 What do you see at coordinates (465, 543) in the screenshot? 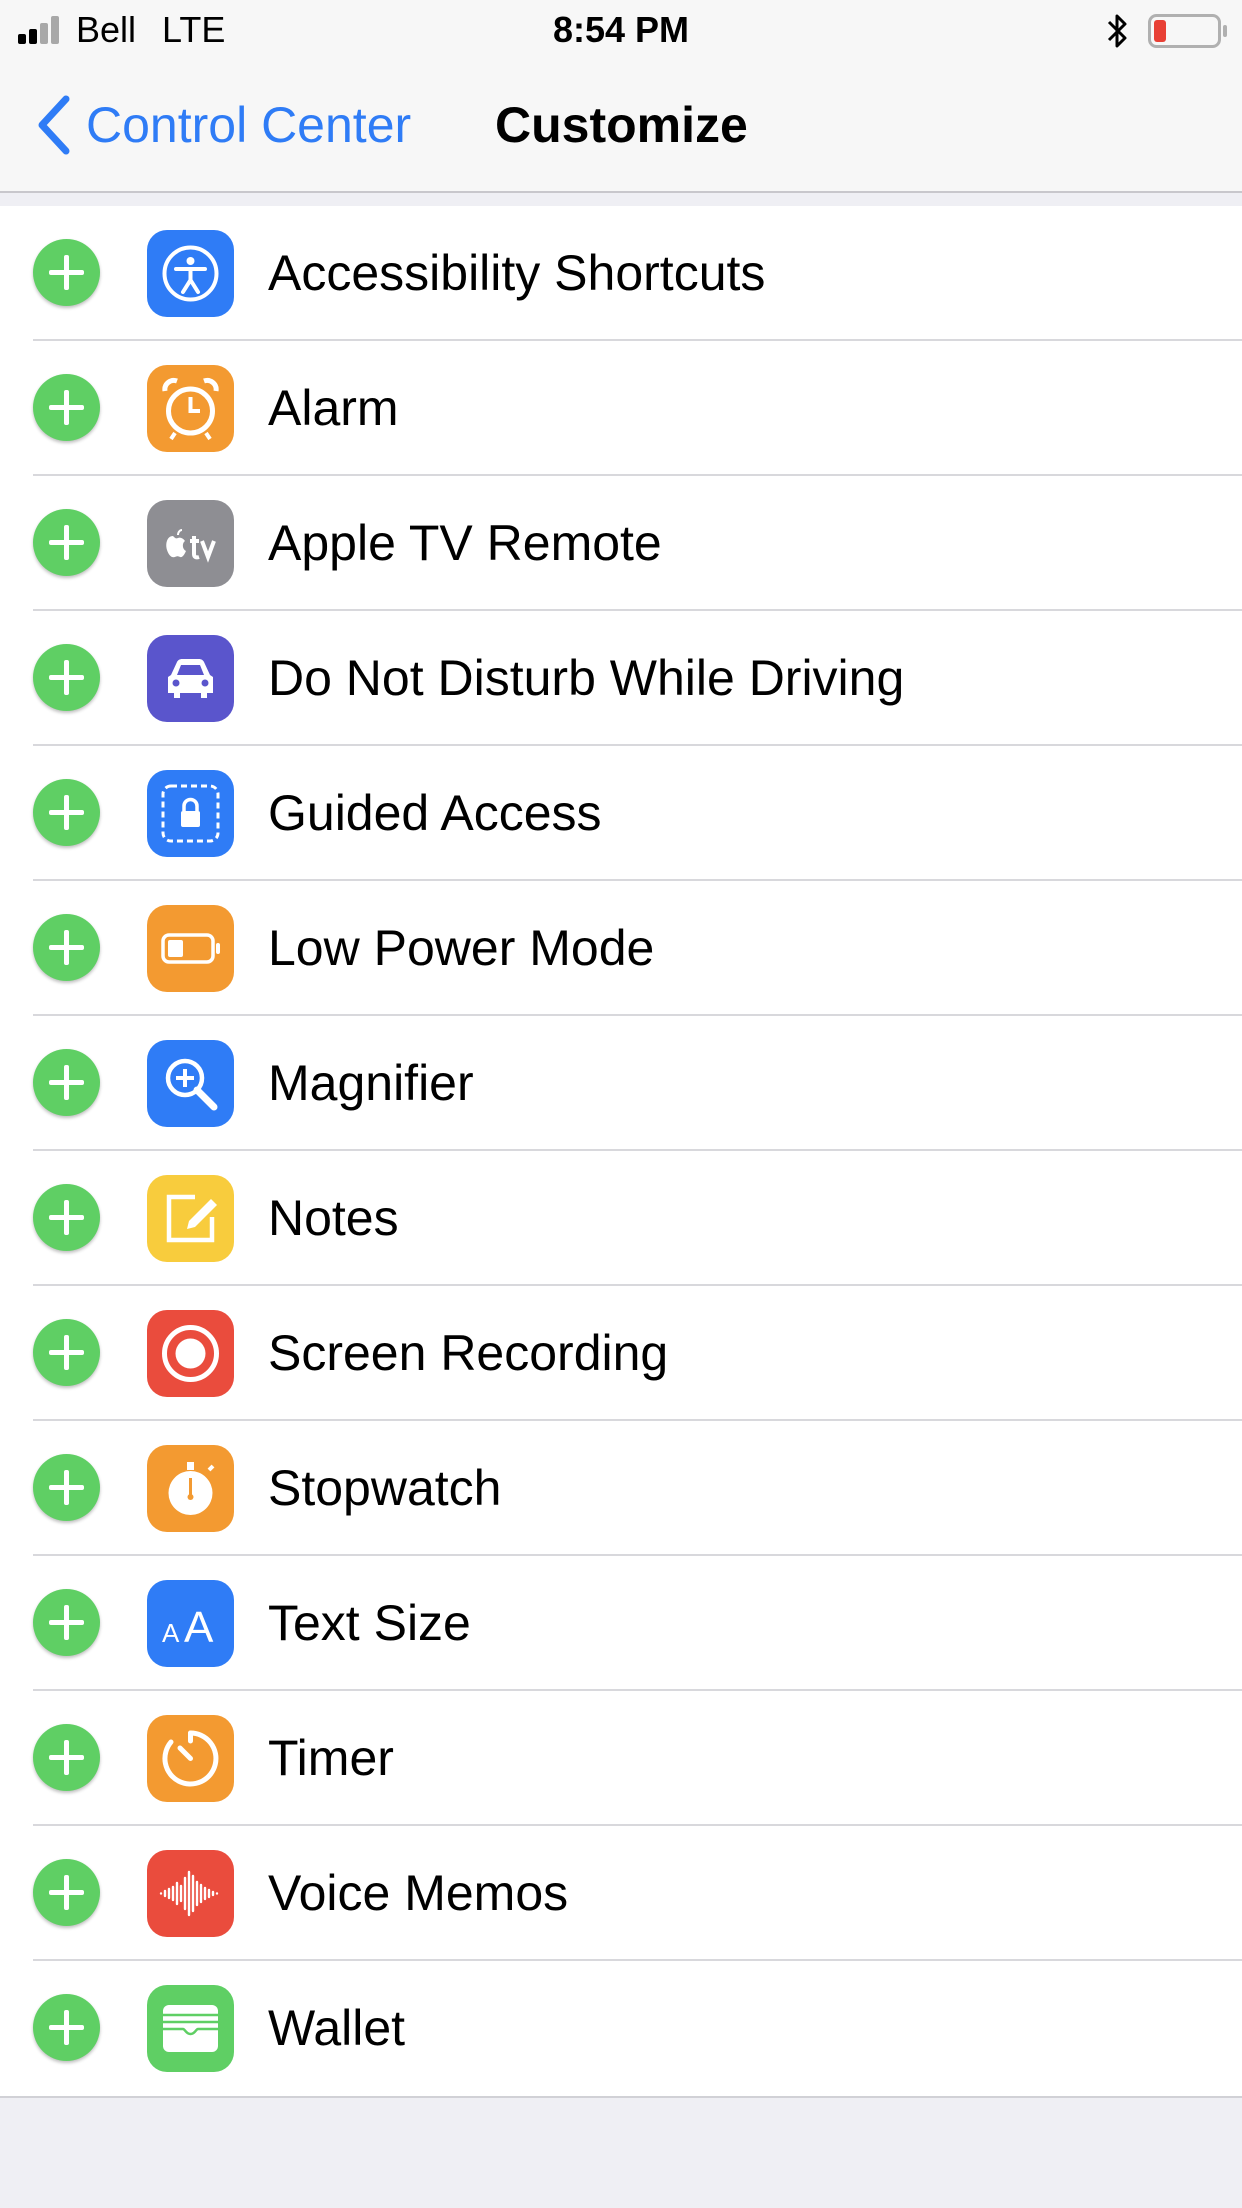
I see `control-label: Apple TV Remote` at bounding box center [465, 543].